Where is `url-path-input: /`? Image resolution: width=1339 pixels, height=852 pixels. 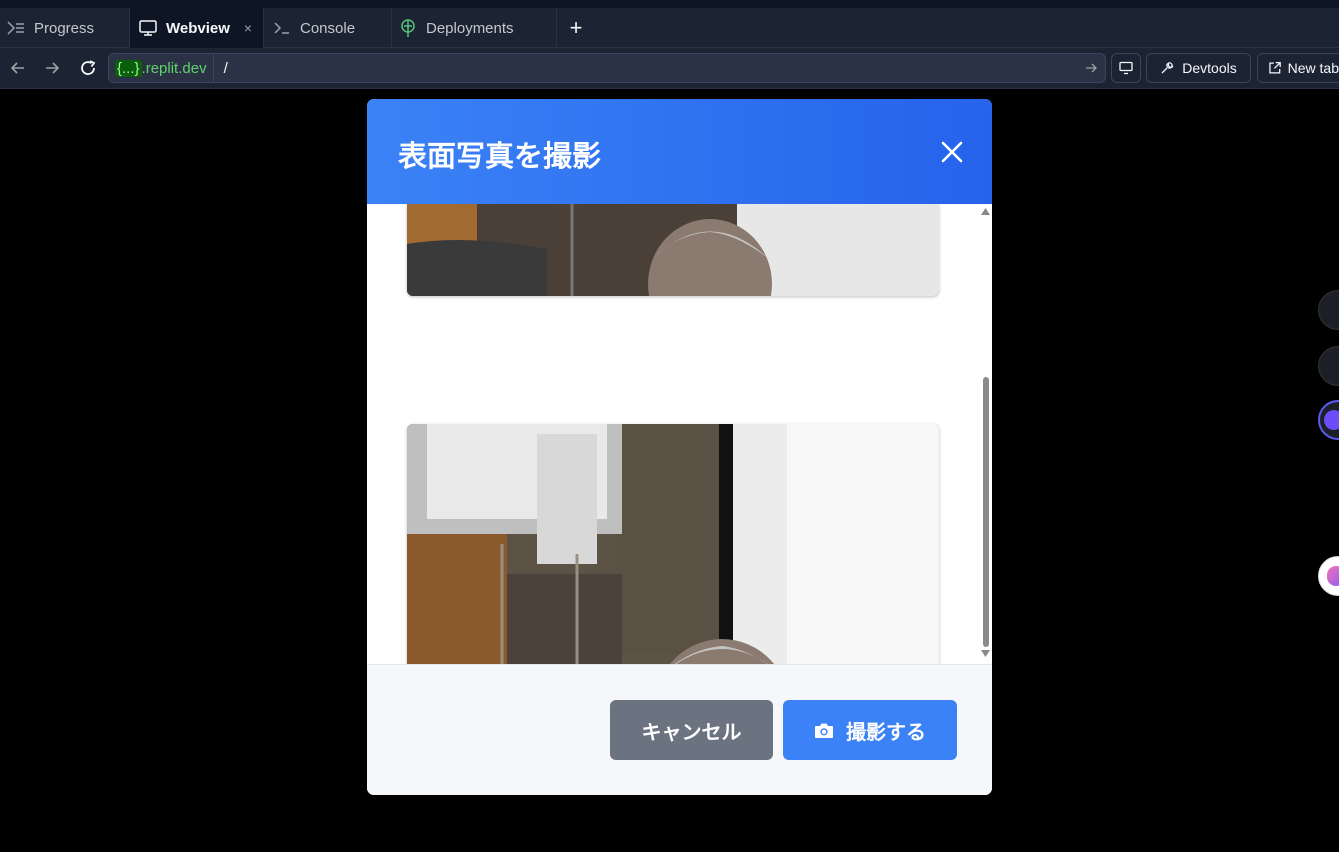
url-path-input: / is located at coordinates (645, 68).